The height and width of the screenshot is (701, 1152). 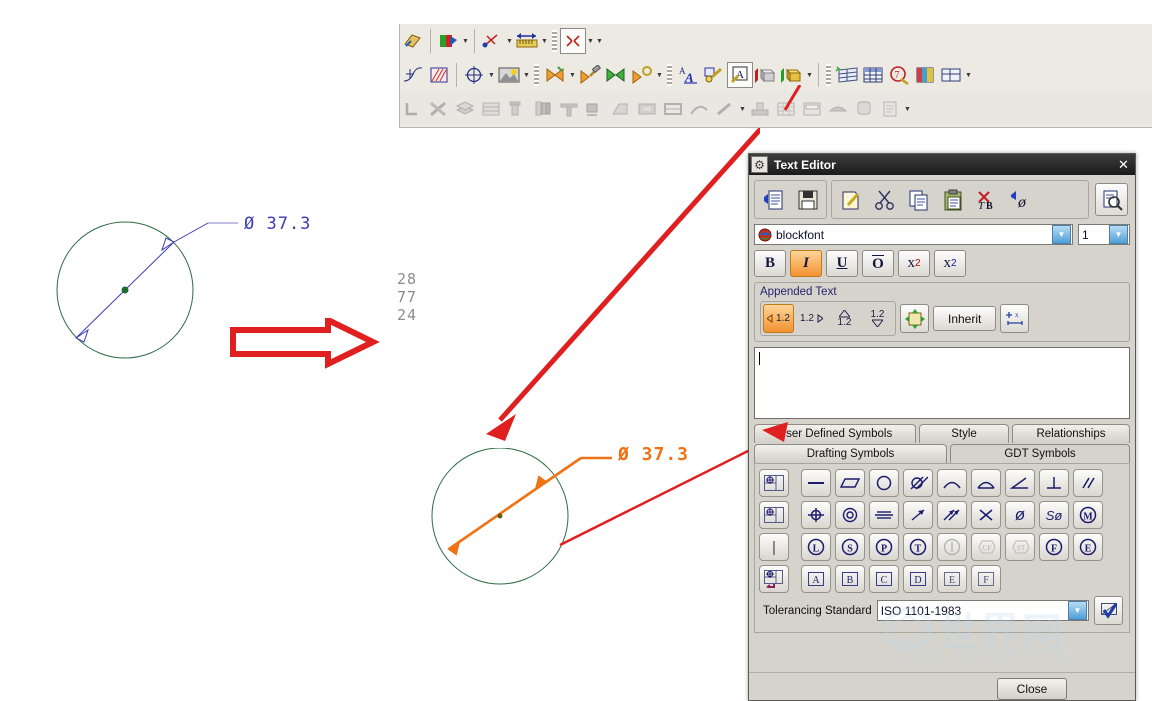 I want to click on tolerancing-standard-row: Tolerancing Standard ISO 1101-1983 ▼, so click(x=942, y=611).